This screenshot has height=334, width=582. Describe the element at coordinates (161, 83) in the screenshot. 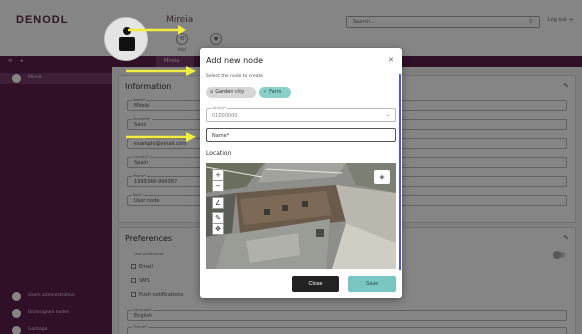

I see `annotation-arrows` at that location.